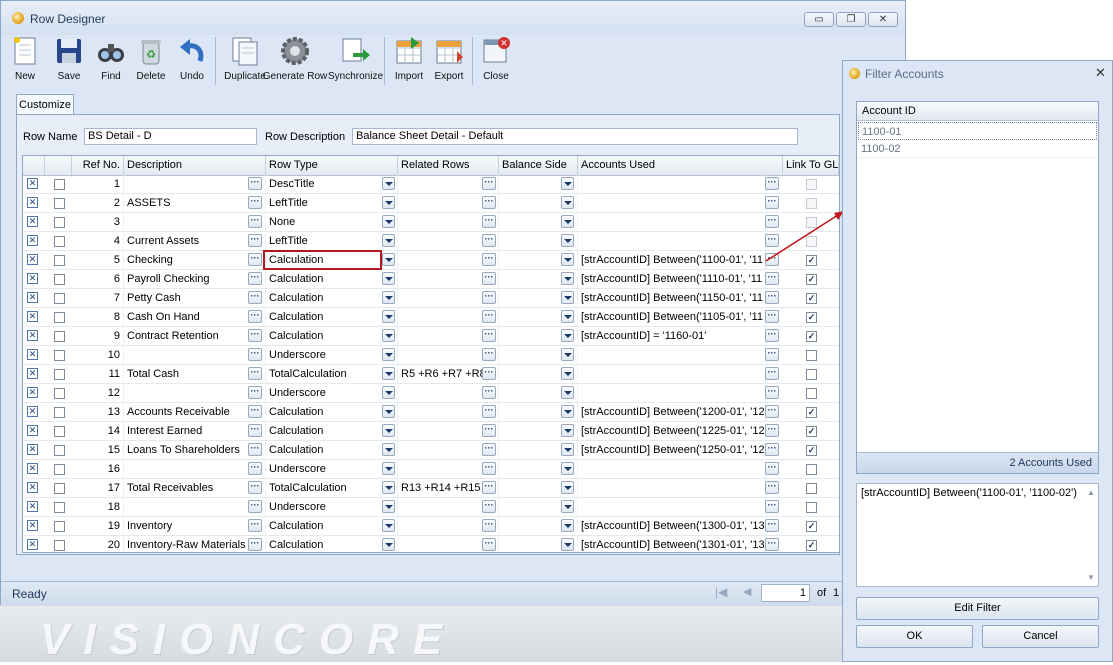  Describe the element at coordinates (721, 592) in the screenshot. I see `first-page-icon: |◀` at that location.